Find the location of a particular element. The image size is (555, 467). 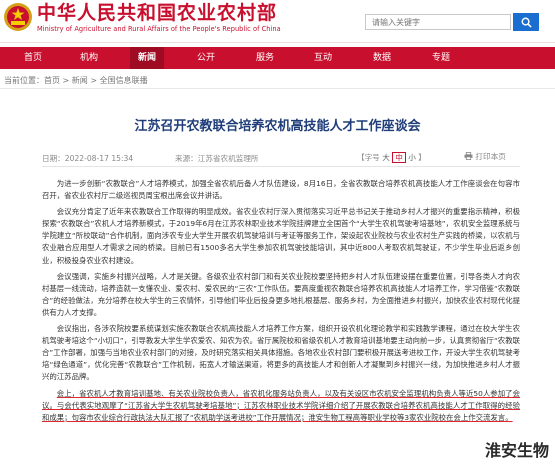

article-title: 江苏召开农教联合培养农机高技能人才工作座谈会 is located at coordinates (277, 126).